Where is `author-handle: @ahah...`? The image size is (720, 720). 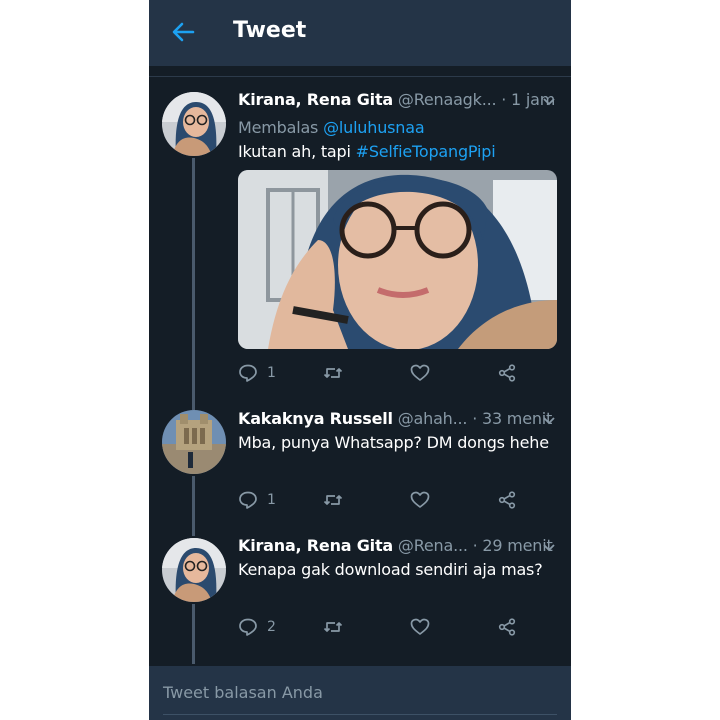
author-handle: @ahah... is located at coordinates (433, 418).